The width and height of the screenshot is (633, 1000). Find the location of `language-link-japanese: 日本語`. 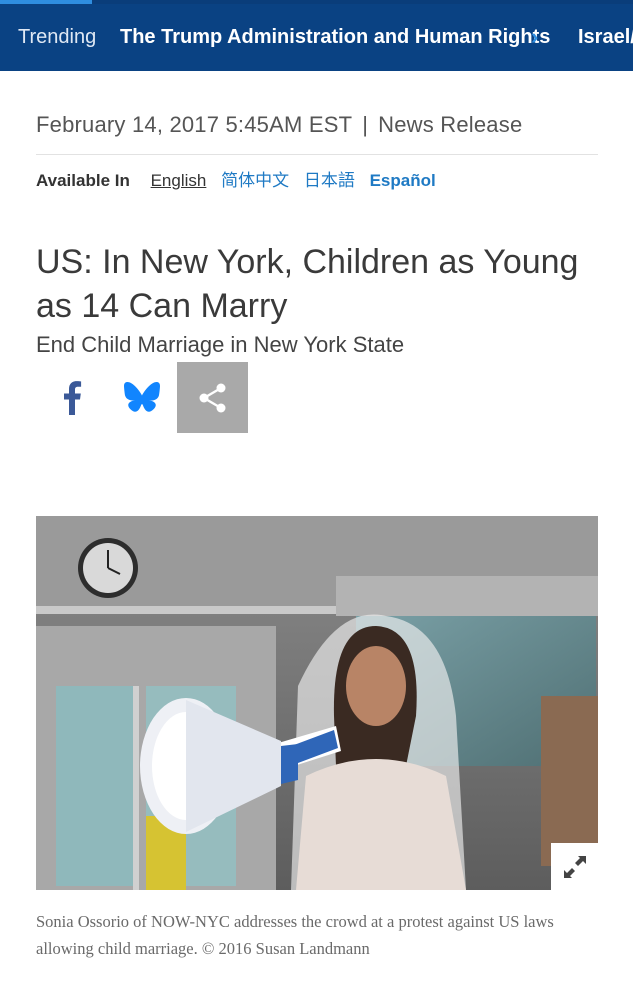

language-link-japanese: 日本語 is located at coordinates (329, 180).